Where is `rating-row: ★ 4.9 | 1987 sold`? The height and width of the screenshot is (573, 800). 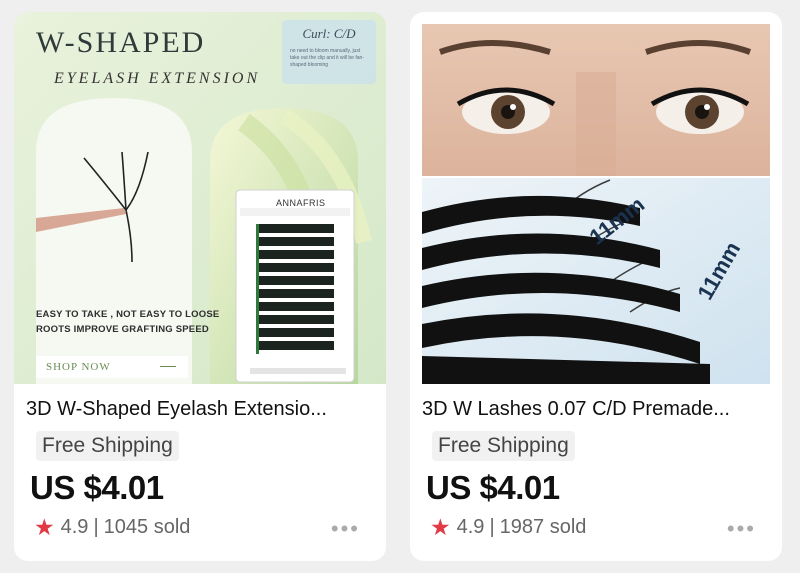 rating-row: ★ 4.9 | 1987 sold is located at coordinates (508, 527).